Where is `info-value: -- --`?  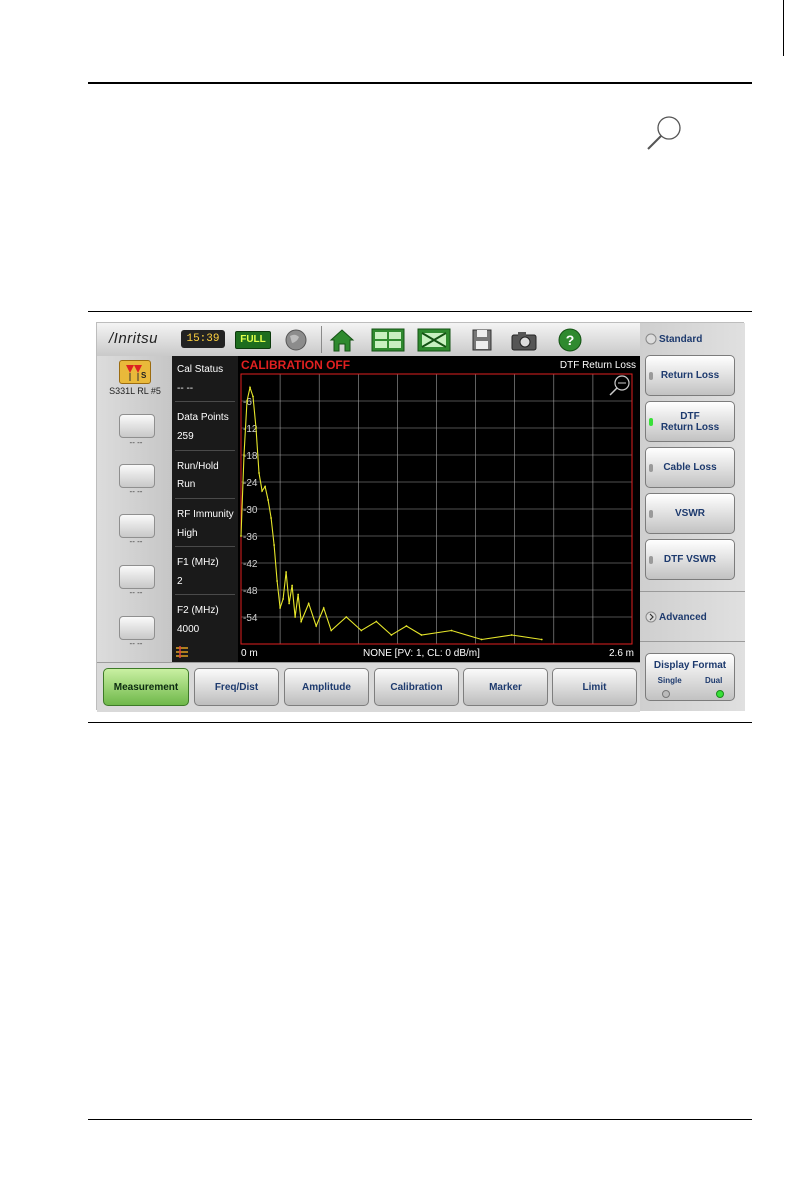 info-value: -- -- is located at coordinates (185, 388).